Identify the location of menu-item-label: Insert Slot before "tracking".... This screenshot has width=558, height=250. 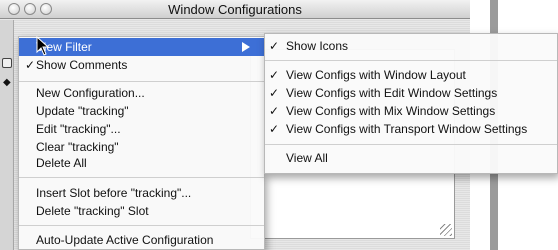
(114, 193).